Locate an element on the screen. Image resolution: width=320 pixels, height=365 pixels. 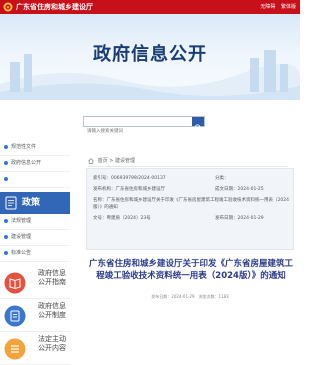
sidebar-big-label: 政府信息 公开制度 is located at coordinates (54, 311).